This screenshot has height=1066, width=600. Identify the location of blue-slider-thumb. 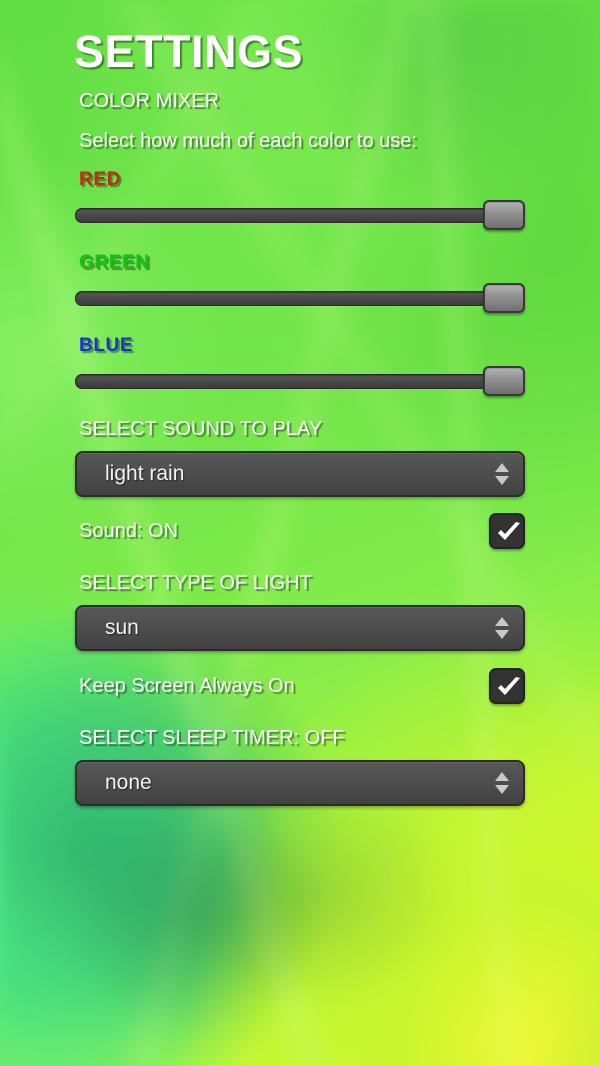
(504, 381).